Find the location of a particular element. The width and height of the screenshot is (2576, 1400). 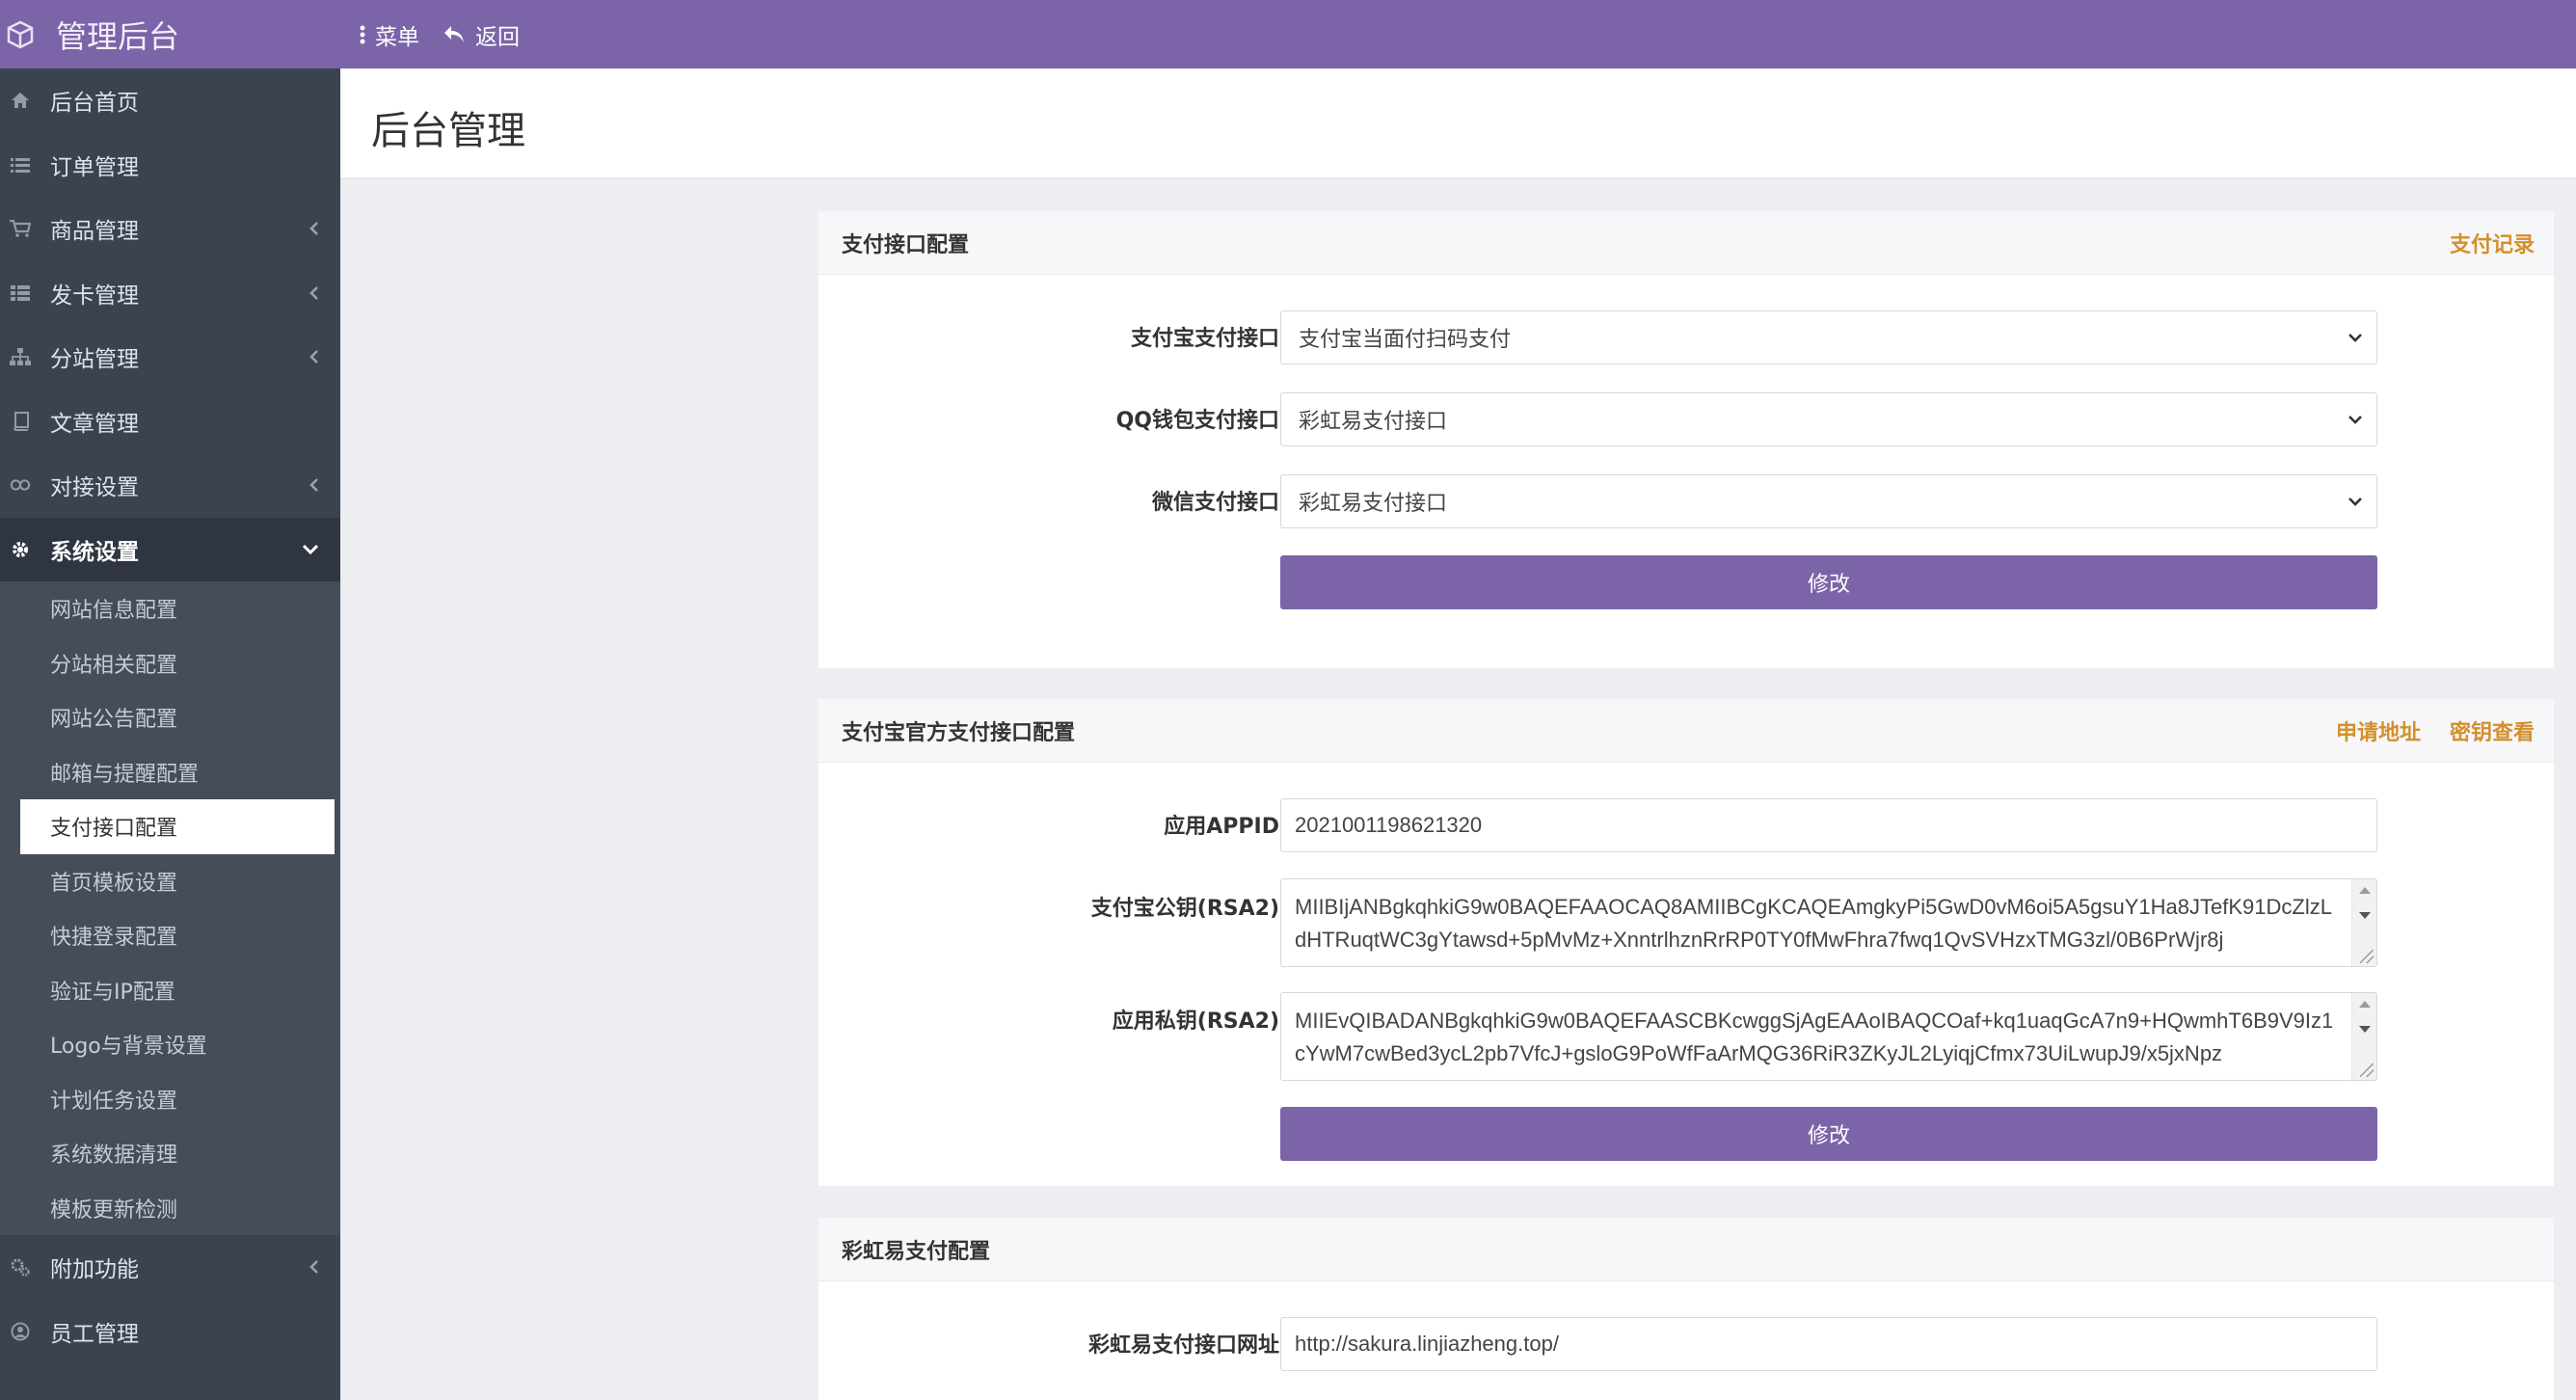

cube-icon is located at coordinates (20, 34).